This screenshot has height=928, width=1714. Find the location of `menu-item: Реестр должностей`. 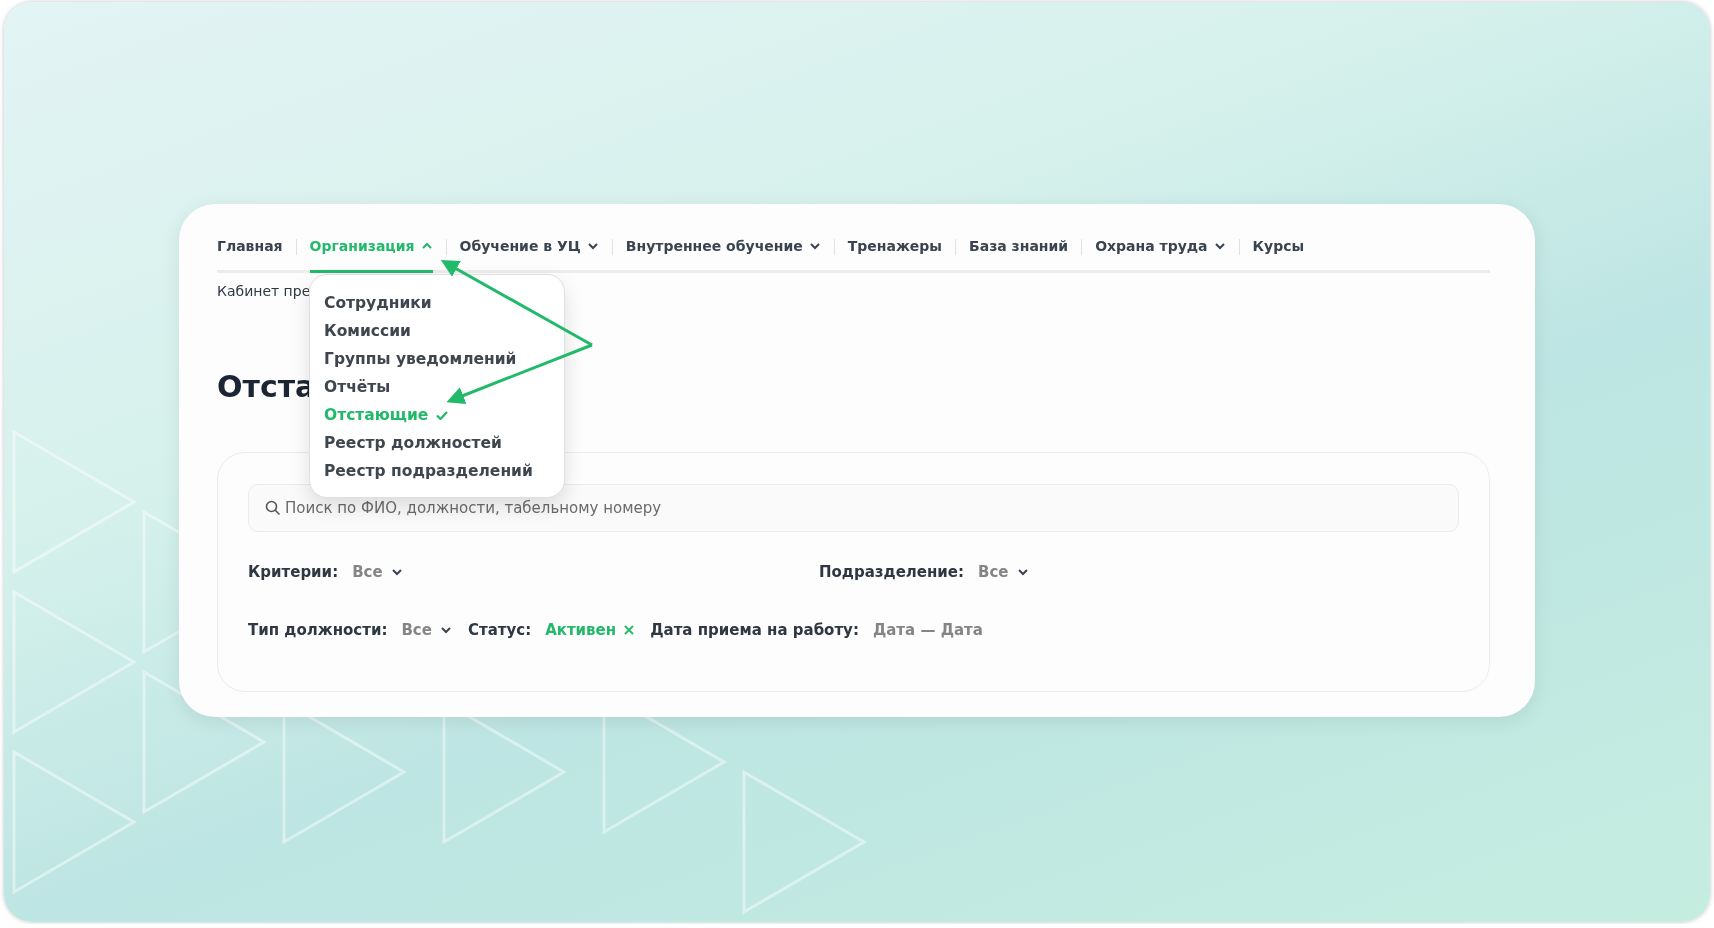

menu-item: Реестр должностей is located at coordinates (444, 443).